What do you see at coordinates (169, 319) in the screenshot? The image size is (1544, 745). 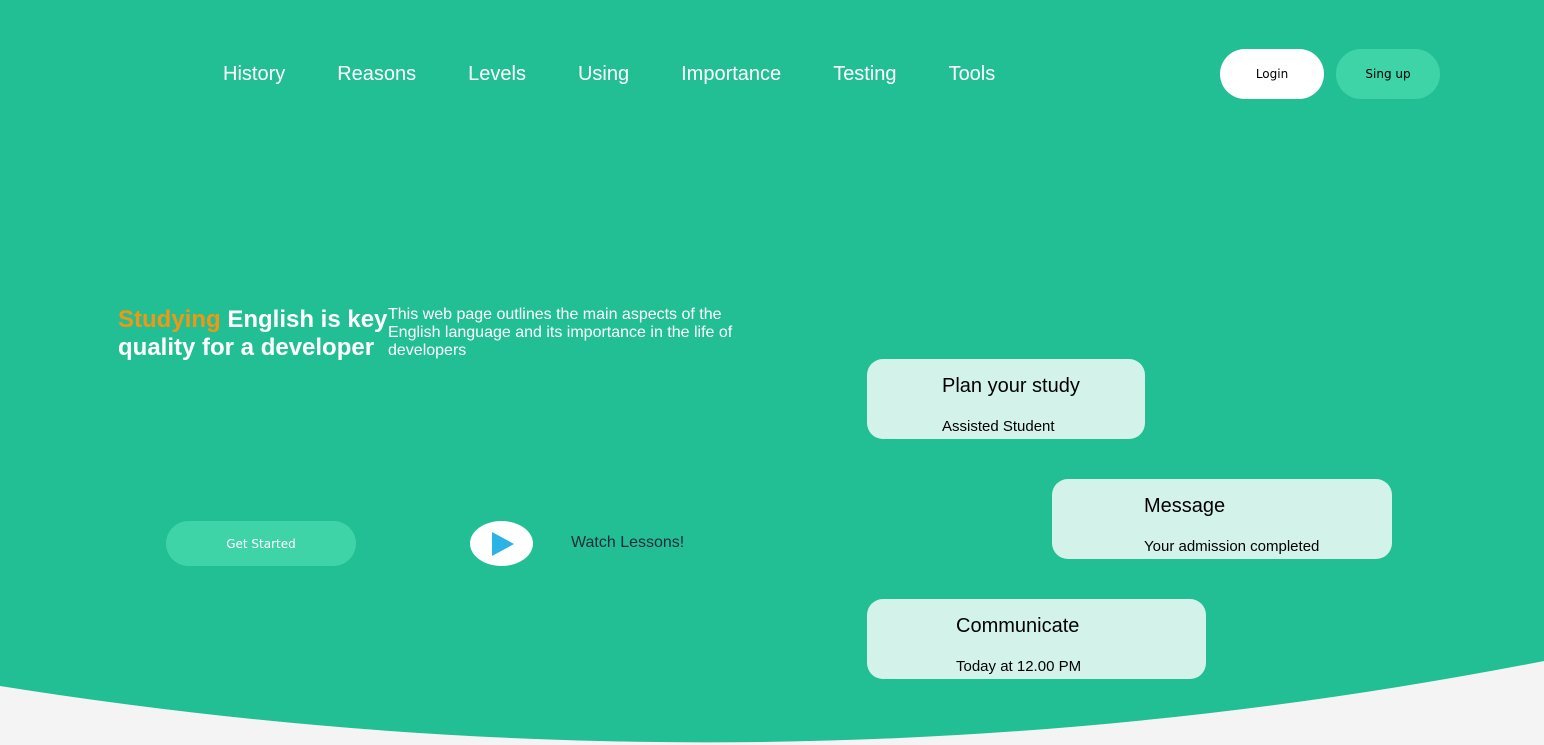 I see `headline-accent: Studying` at bounding box center [169, 319].